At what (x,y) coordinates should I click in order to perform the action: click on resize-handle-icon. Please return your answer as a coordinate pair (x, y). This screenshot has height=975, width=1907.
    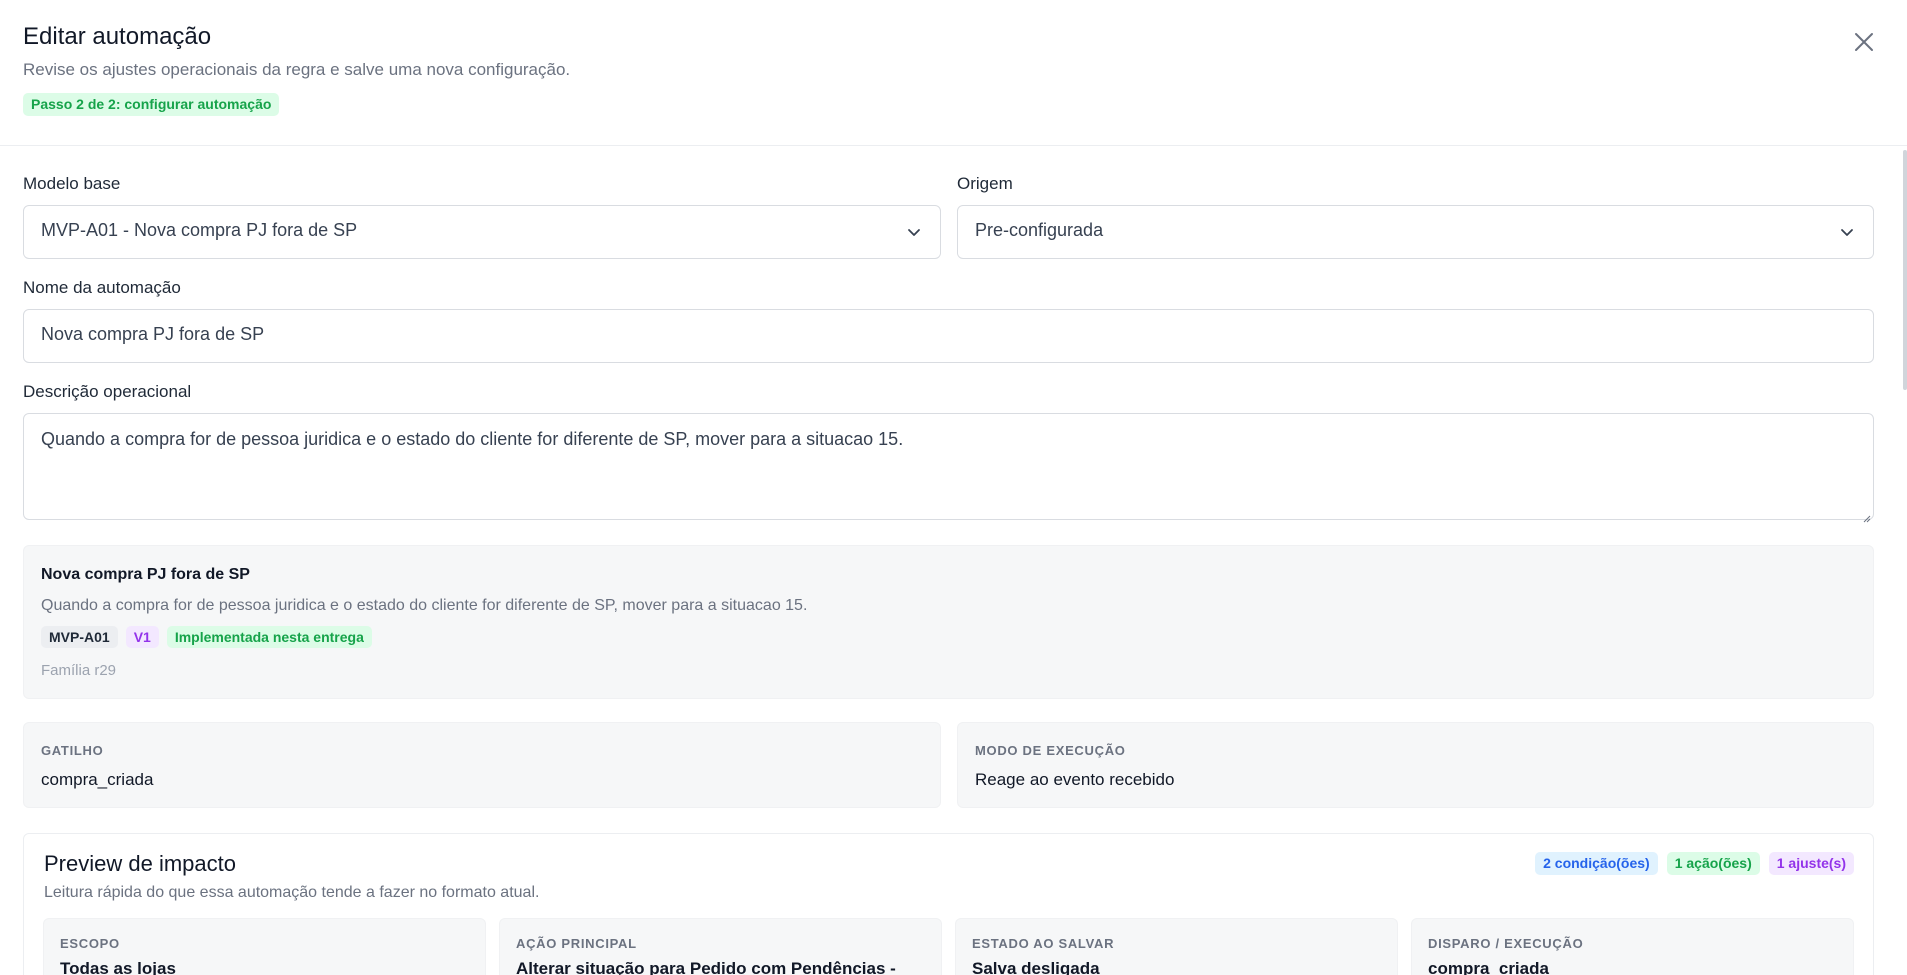
    Looking at the image, I should click on (1866, 515).